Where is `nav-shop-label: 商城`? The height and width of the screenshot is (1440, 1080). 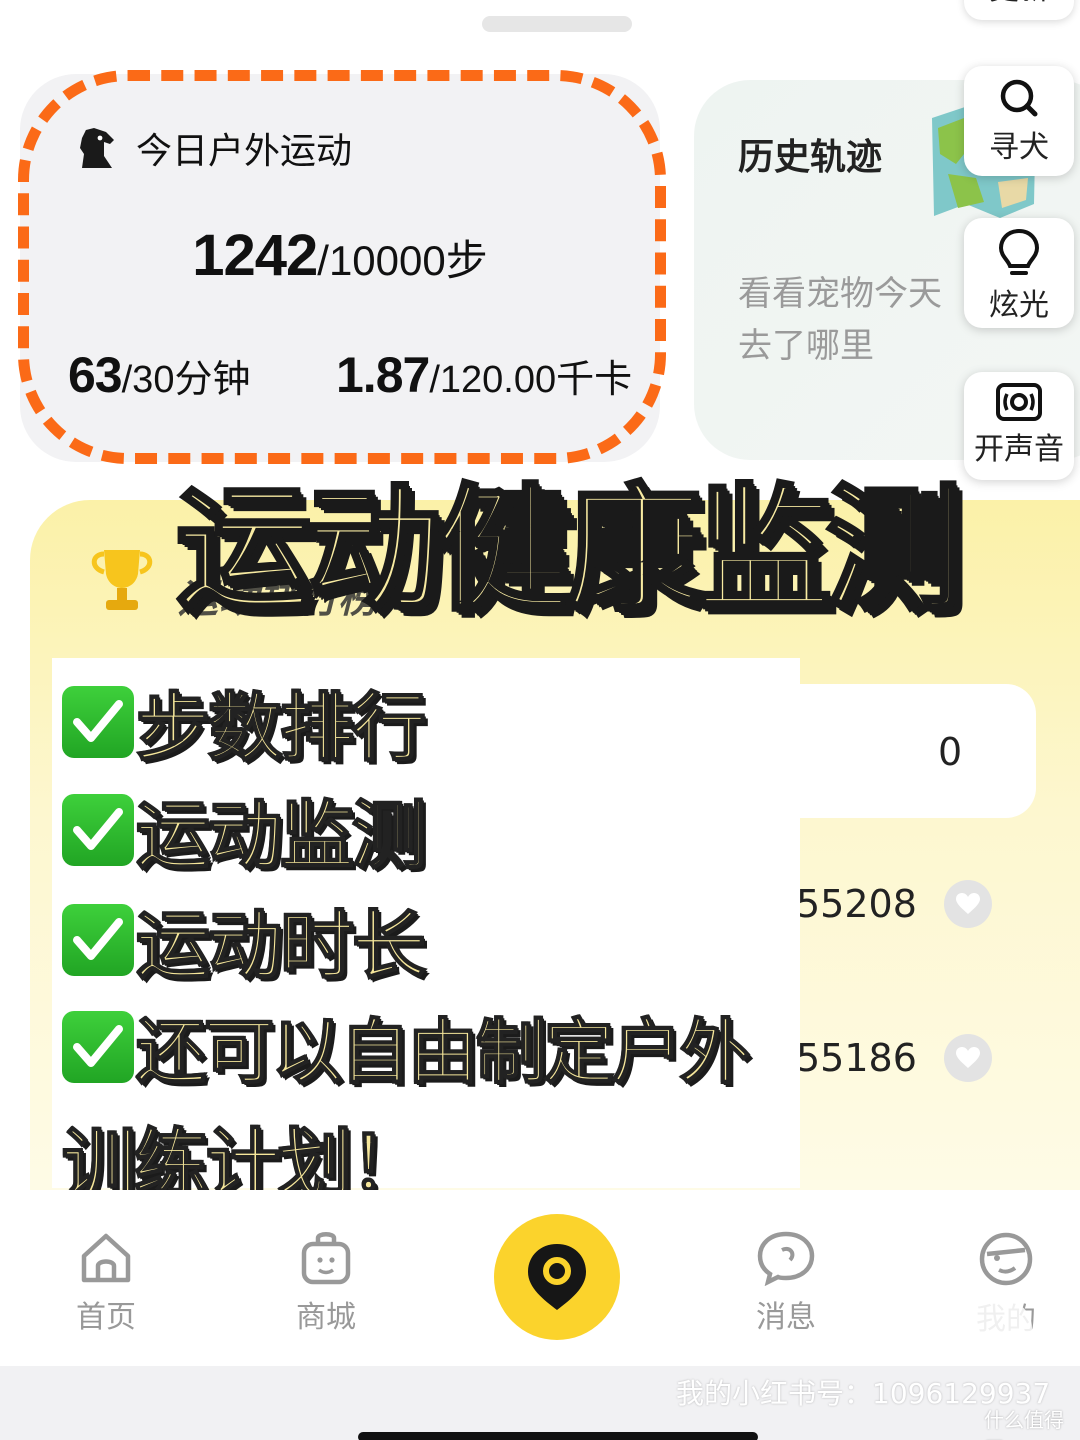 nav-shop-label: 商城 is located at coordinates (326, 1317).